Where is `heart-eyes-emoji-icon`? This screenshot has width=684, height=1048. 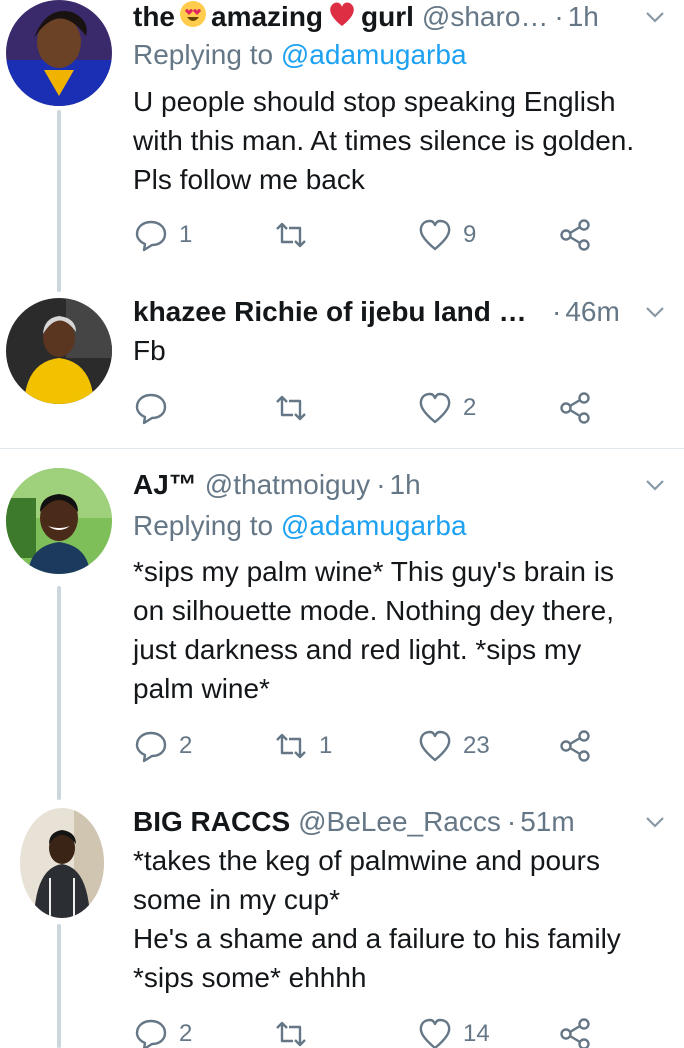
heart-eyes-emoji-icon is located at coordinates (193, 17).